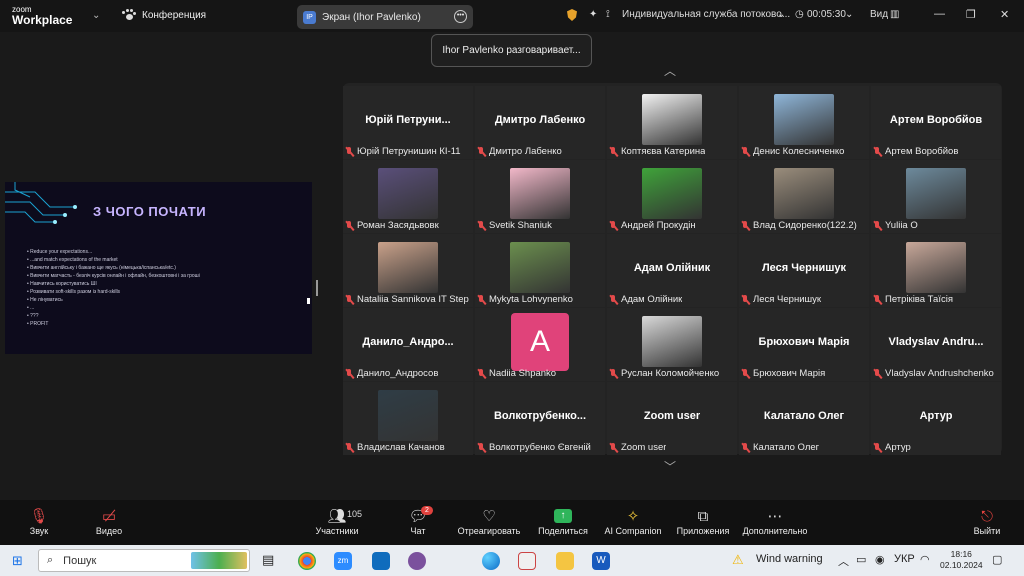 The width and height of the screenshot is (1024, 576). What do you see at coordinates (408, 418) in the screenshot?
I see `participant-tile: Владислав Качанов` at bounding box center [408, 418].